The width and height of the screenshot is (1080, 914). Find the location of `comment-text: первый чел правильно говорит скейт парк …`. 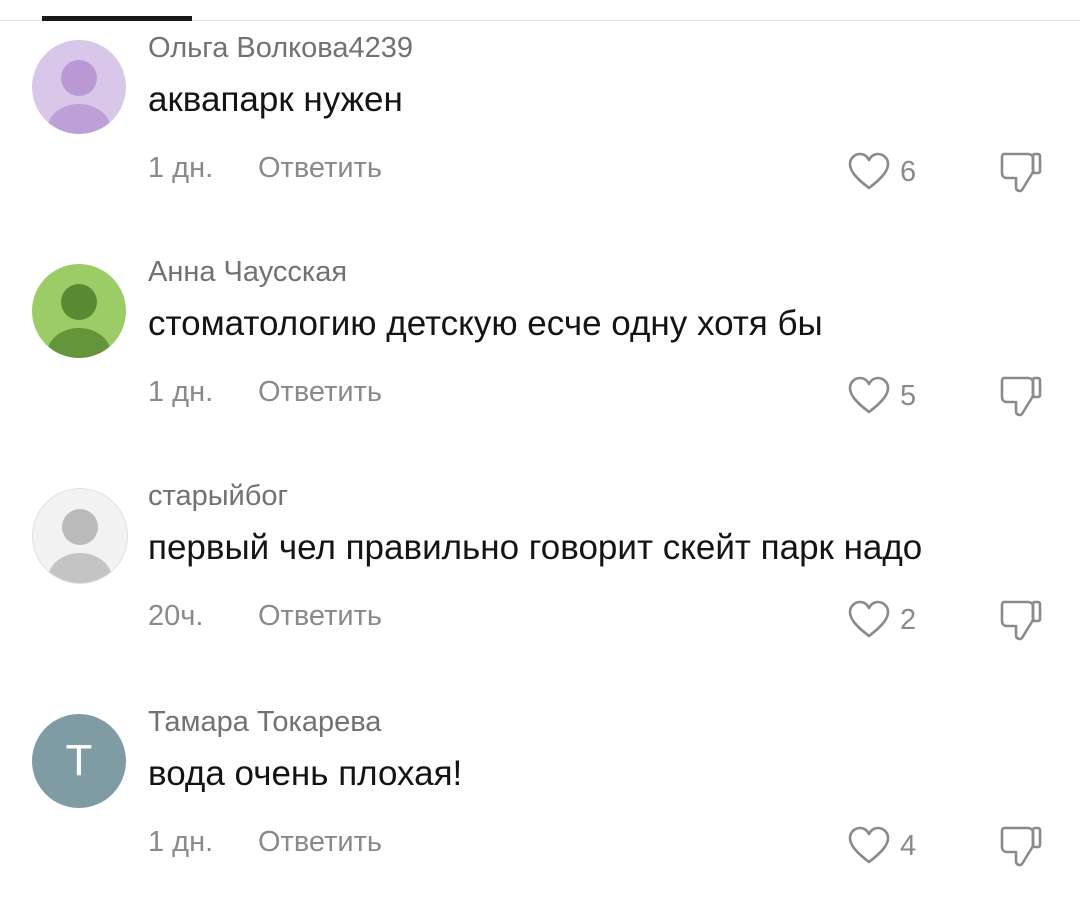

comment-text: первый чел правильно говорит скейт парк … is located at coordinates (535, 547).